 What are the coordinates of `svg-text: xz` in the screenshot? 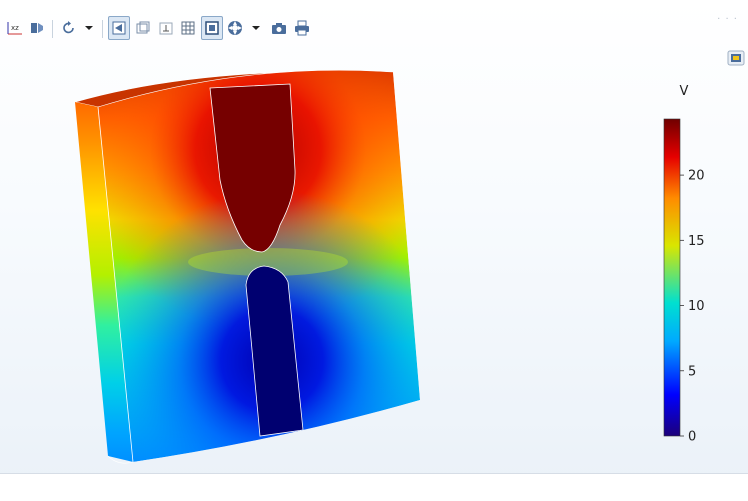 It's located at (15, 28).